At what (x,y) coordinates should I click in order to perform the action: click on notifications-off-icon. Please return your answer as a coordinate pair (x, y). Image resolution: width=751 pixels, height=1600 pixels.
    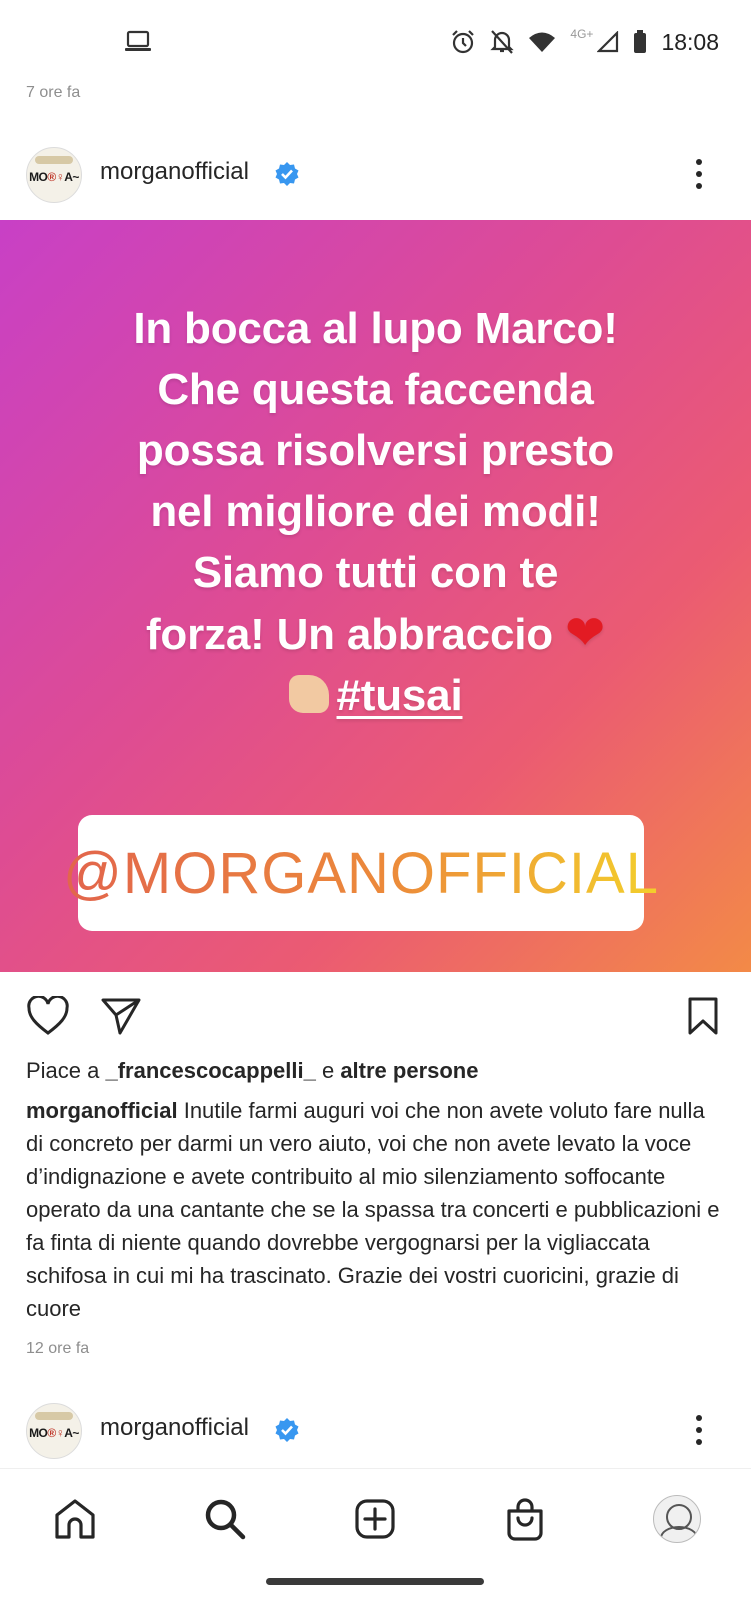
    Looking at the image, I should click on (502, 42).